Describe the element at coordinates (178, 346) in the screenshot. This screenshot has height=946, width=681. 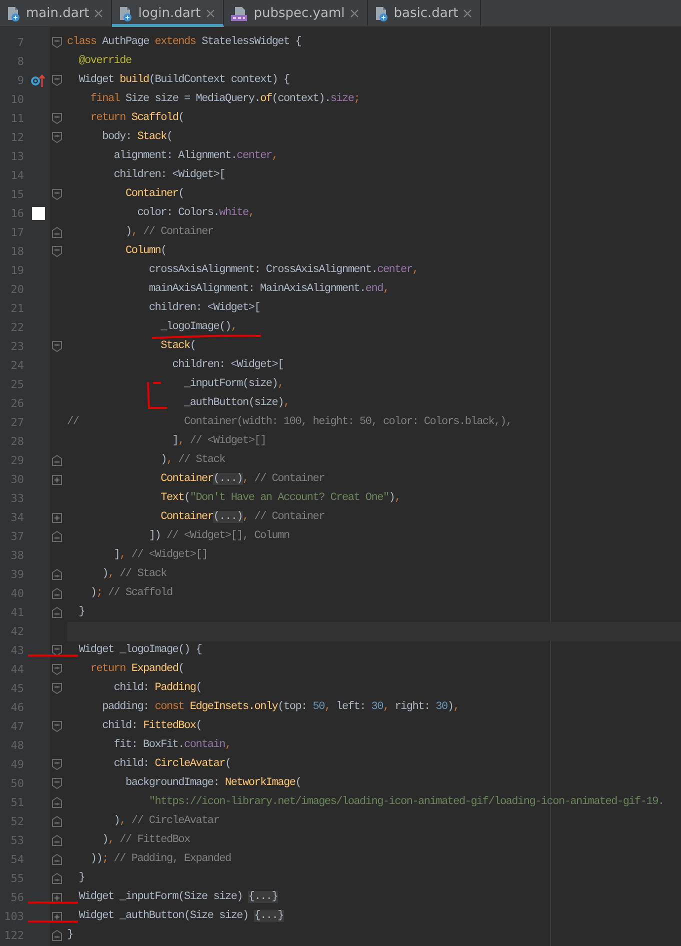
I see `code-line: Stack(` at that location.